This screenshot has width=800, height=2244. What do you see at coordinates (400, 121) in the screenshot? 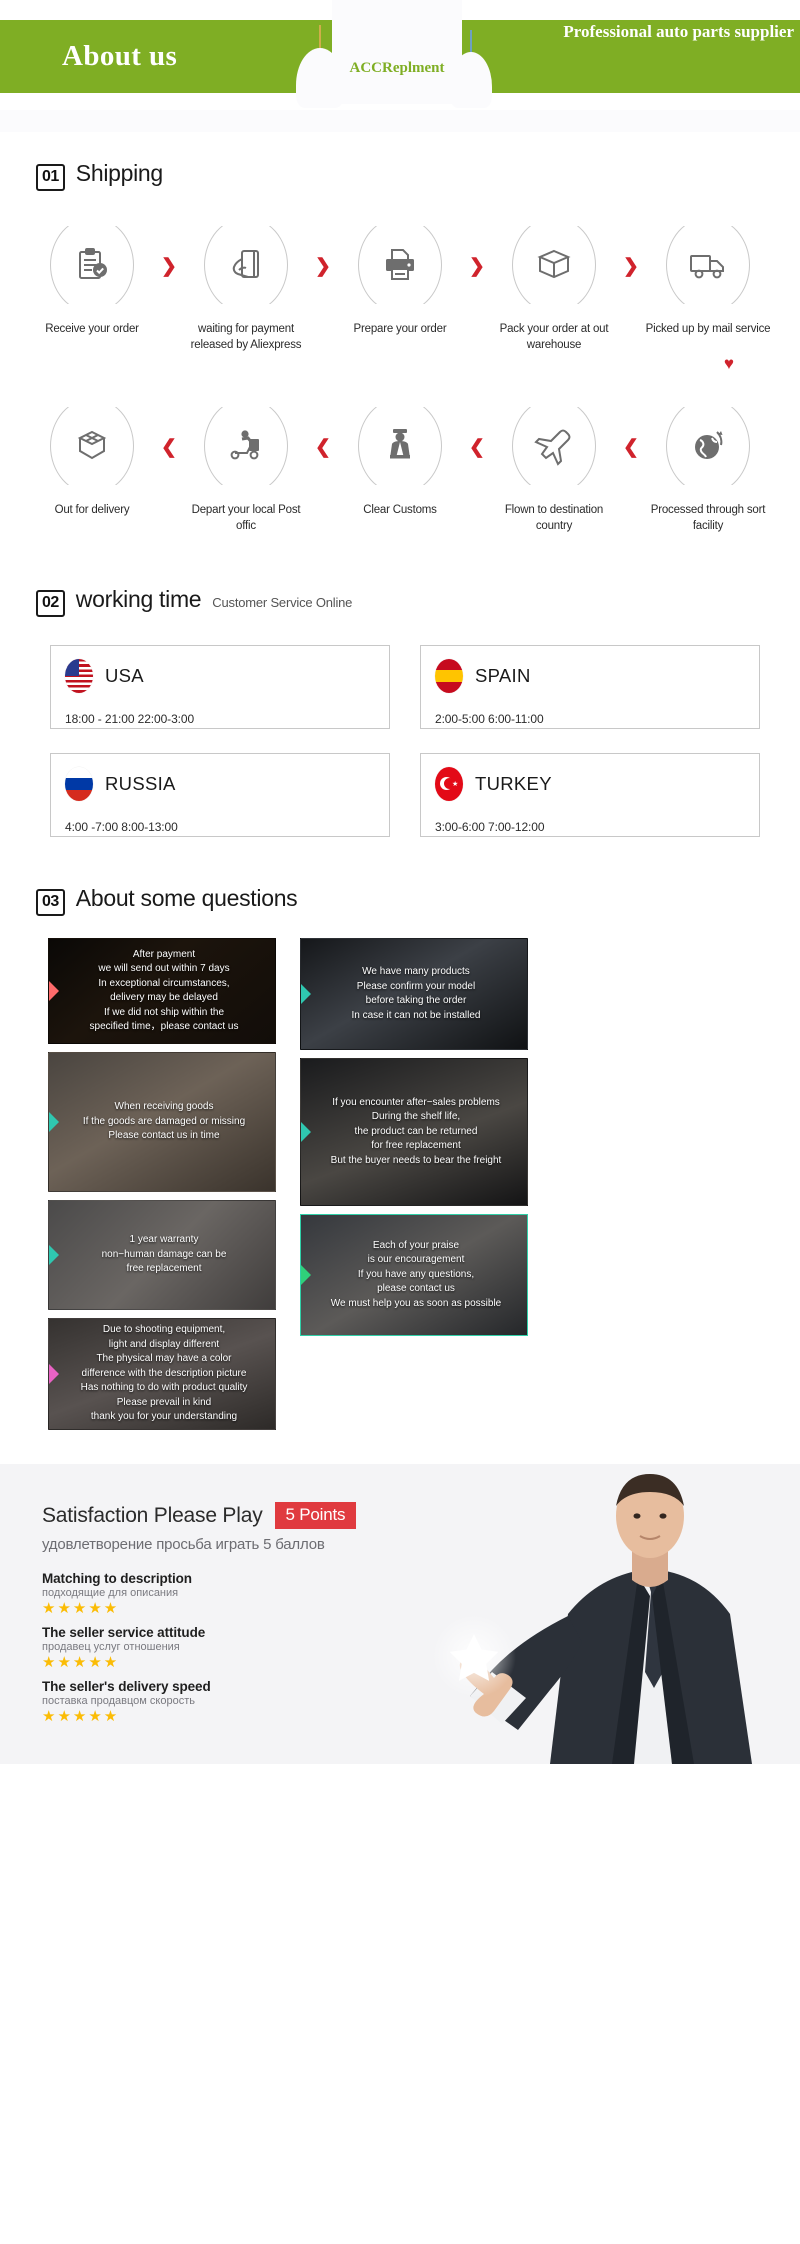
I see `banner-spacer` at bounding box center [400, 121].